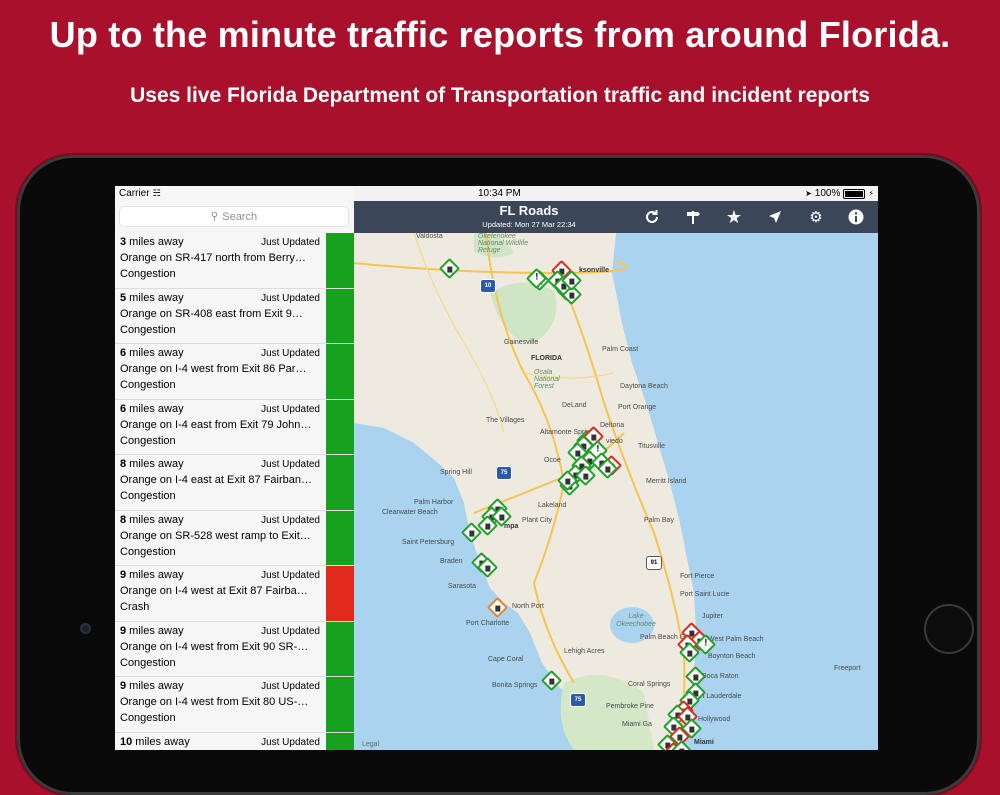 This screenshot has width=1000, height=795. I want to click on nav-bar: FL Roads Updated: Mon 27 Mar 22:34 ★ ⚙, so click(616, 217).